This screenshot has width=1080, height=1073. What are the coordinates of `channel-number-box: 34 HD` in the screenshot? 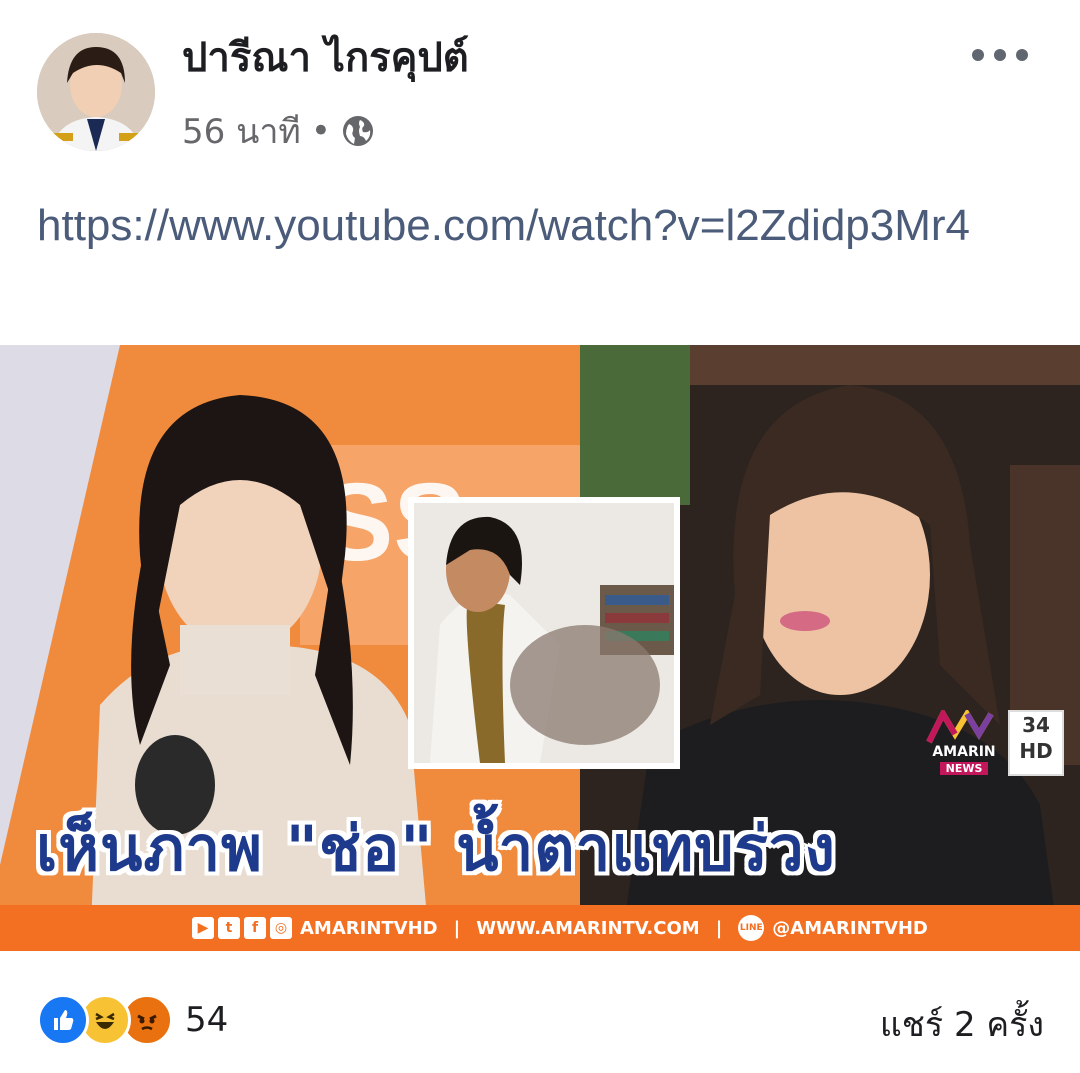 It's located at (1036, 743).